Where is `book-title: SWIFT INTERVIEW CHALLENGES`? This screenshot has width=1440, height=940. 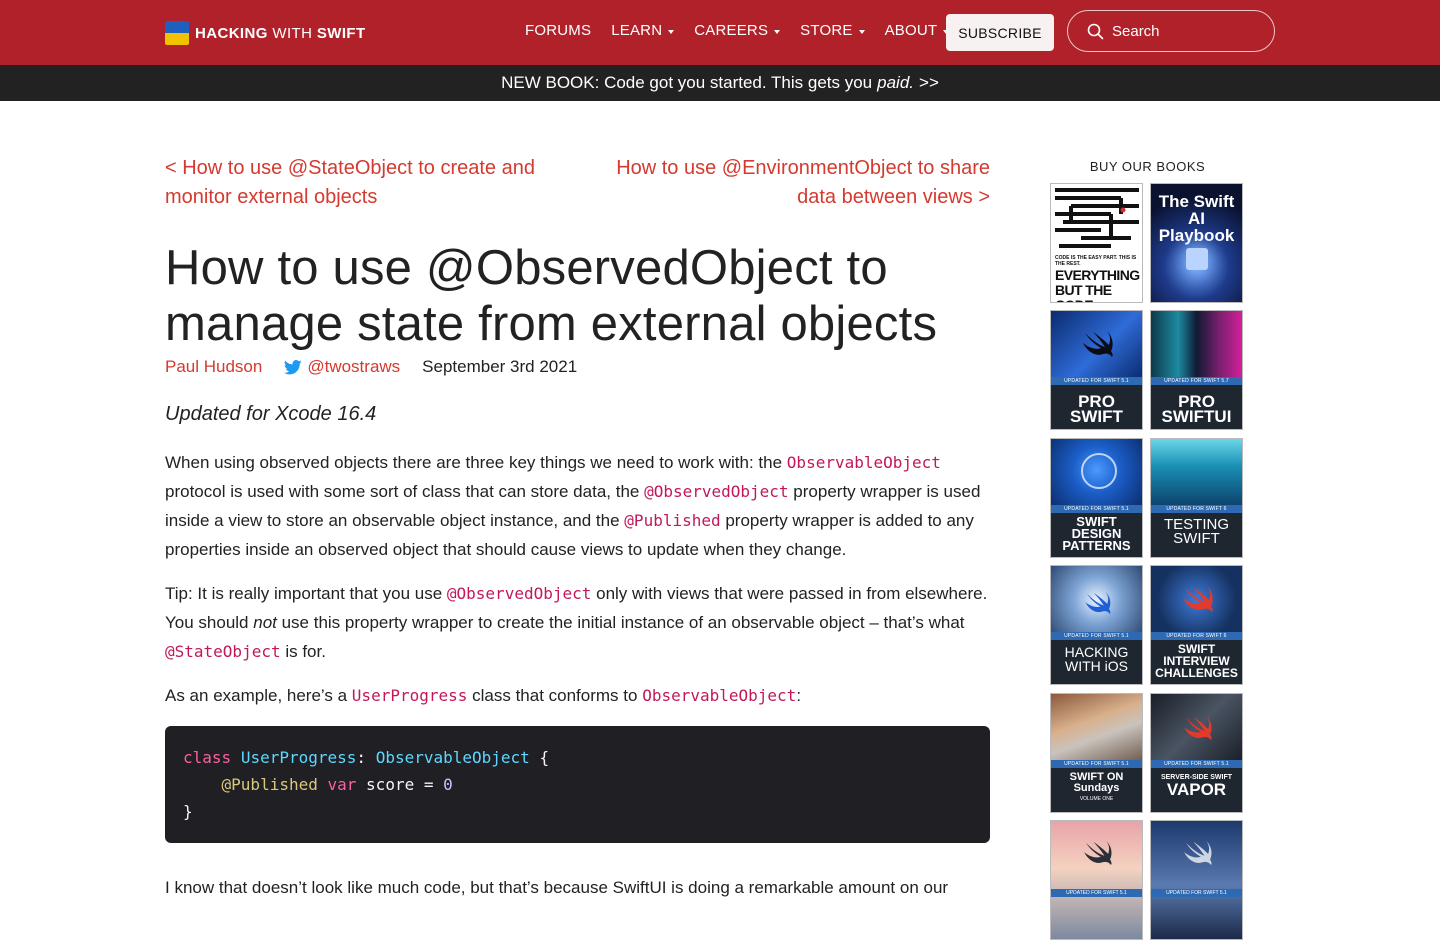 book-title: SWIFT INTERVIEW CHALLENGES is located at coordinates (1196, 661).